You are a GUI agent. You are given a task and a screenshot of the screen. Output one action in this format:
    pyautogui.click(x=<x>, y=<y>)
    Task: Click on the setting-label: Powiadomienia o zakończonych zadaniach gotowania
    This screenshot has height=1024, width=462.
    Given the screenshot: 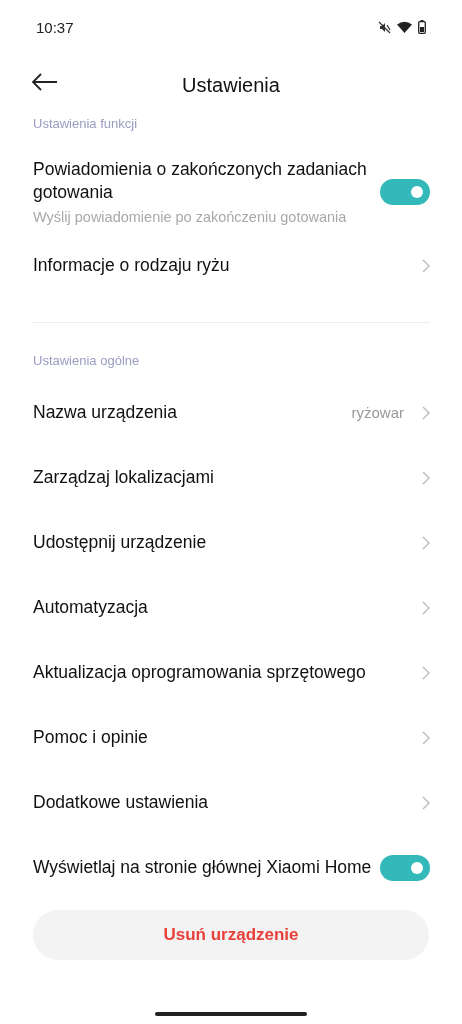 What is the action you would take?
    pyautogui.click(x=206, y=180)
    